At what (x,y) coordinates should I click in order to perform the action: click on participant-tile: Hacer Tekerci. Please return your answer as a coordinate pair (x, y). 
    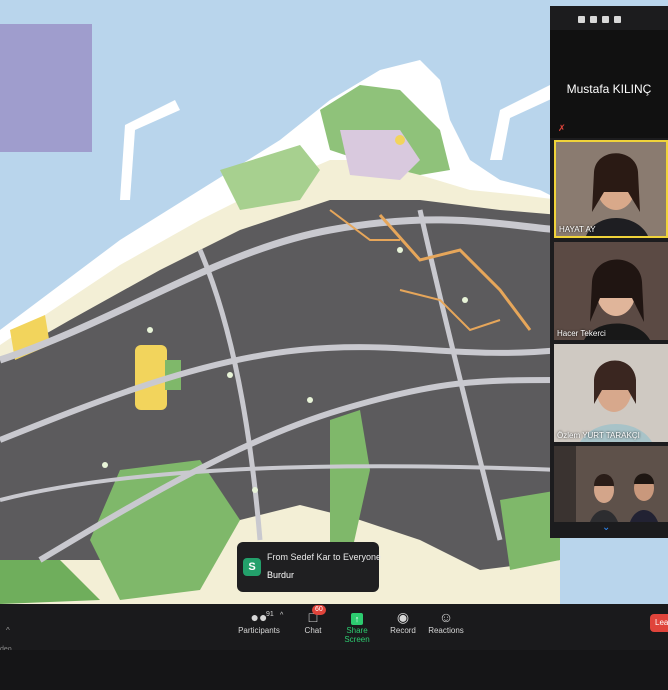
    Looking at the image, I should click on (611, 291).